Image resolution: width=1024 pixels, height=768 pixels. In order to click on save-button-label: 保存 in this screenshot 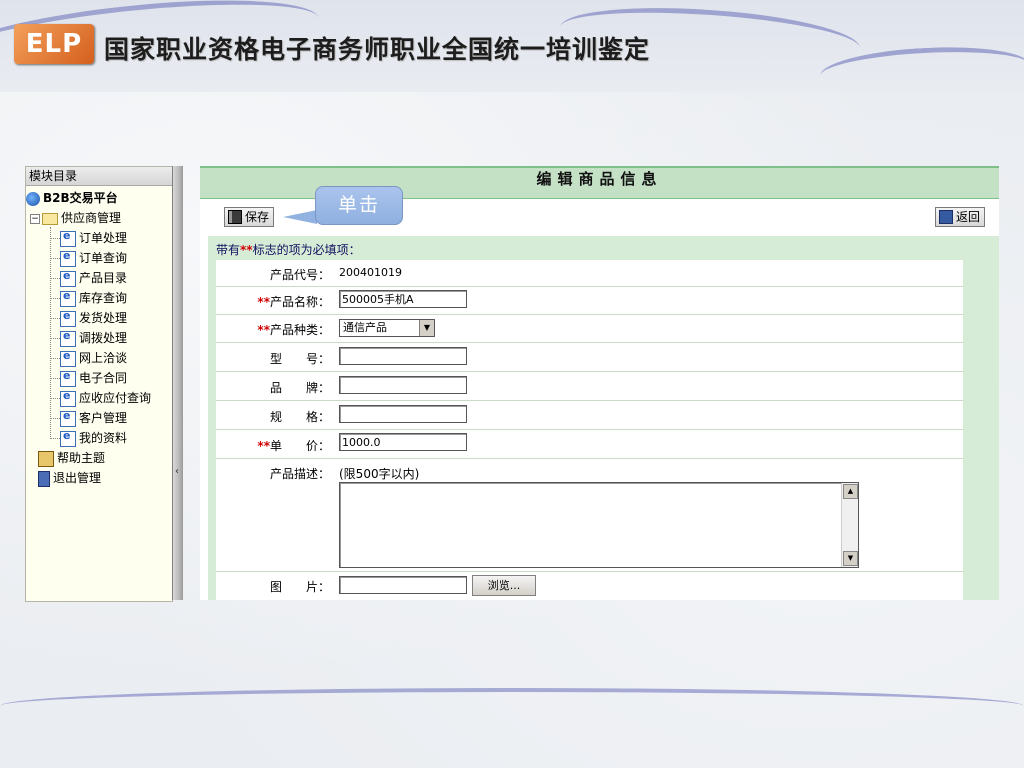, I will do `click(257, 217)`.